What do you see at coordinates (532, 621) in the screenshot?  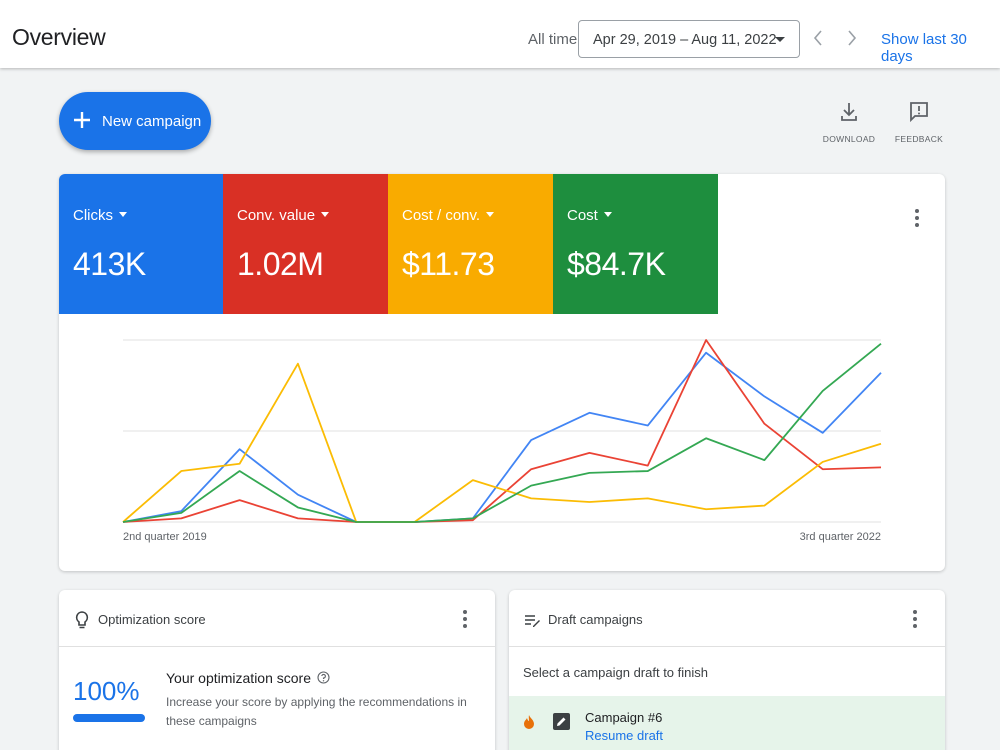 I see `draft-list-icon` at bounding box center [532, 621].